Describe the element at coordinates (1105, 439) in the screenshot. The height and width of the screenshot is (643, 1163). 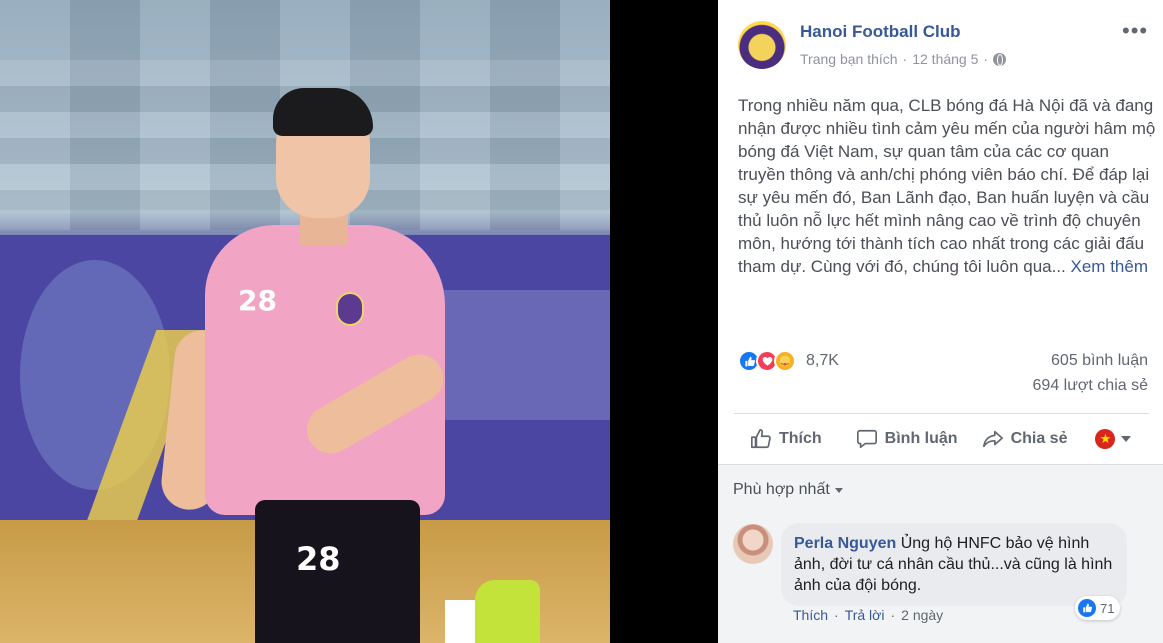
I see `vietnam-flag-icon: ★` at that location.